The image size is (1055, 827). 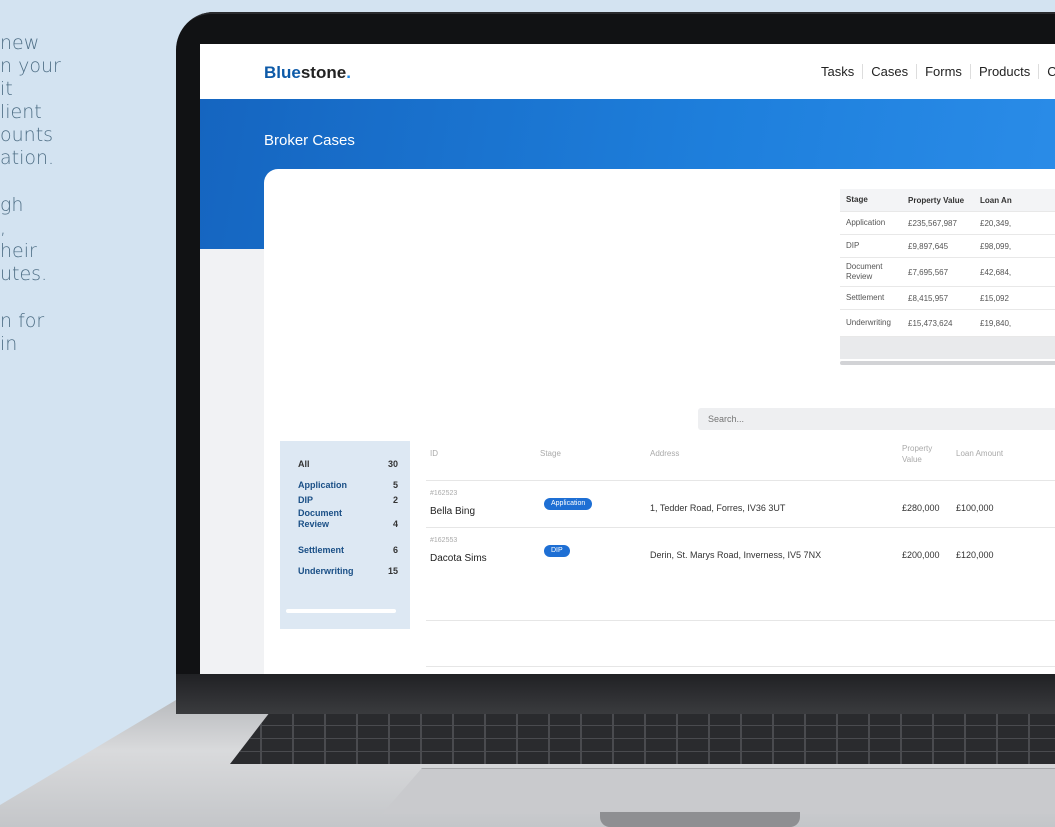 I want to click on page-title: Broker Cases, so click(x=309, y=140).